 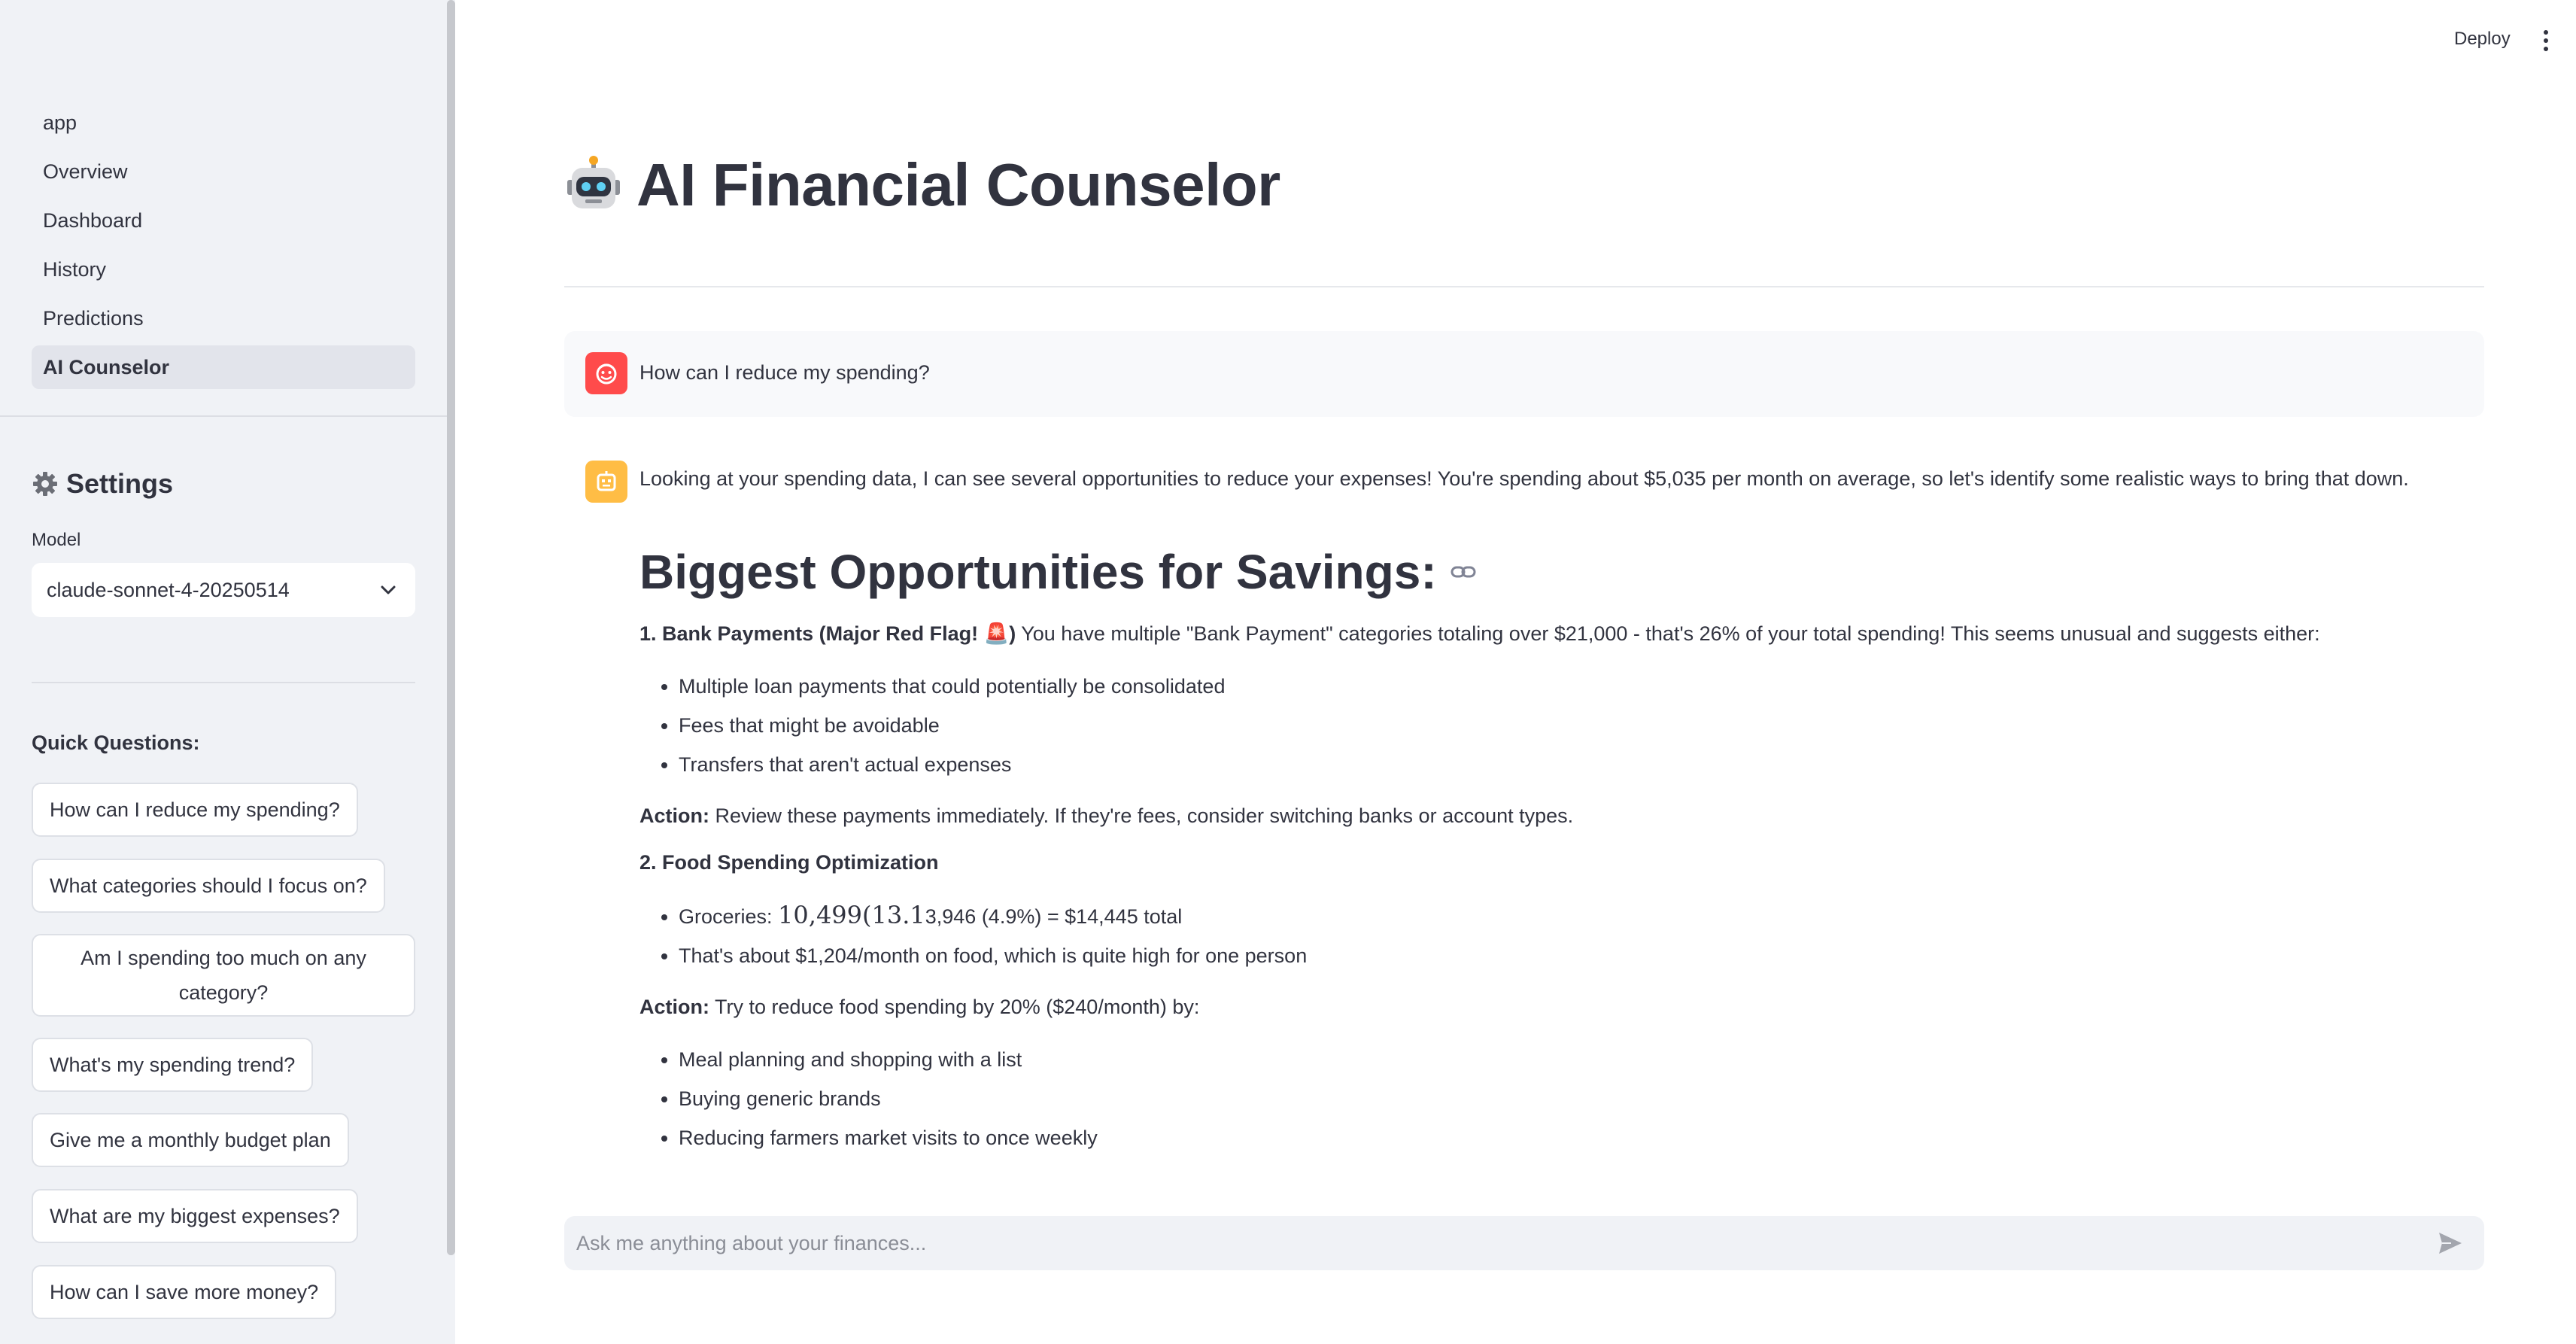 I want to click on model-select: claude-sonnet-4-20250514, so click(x=224, y=590).